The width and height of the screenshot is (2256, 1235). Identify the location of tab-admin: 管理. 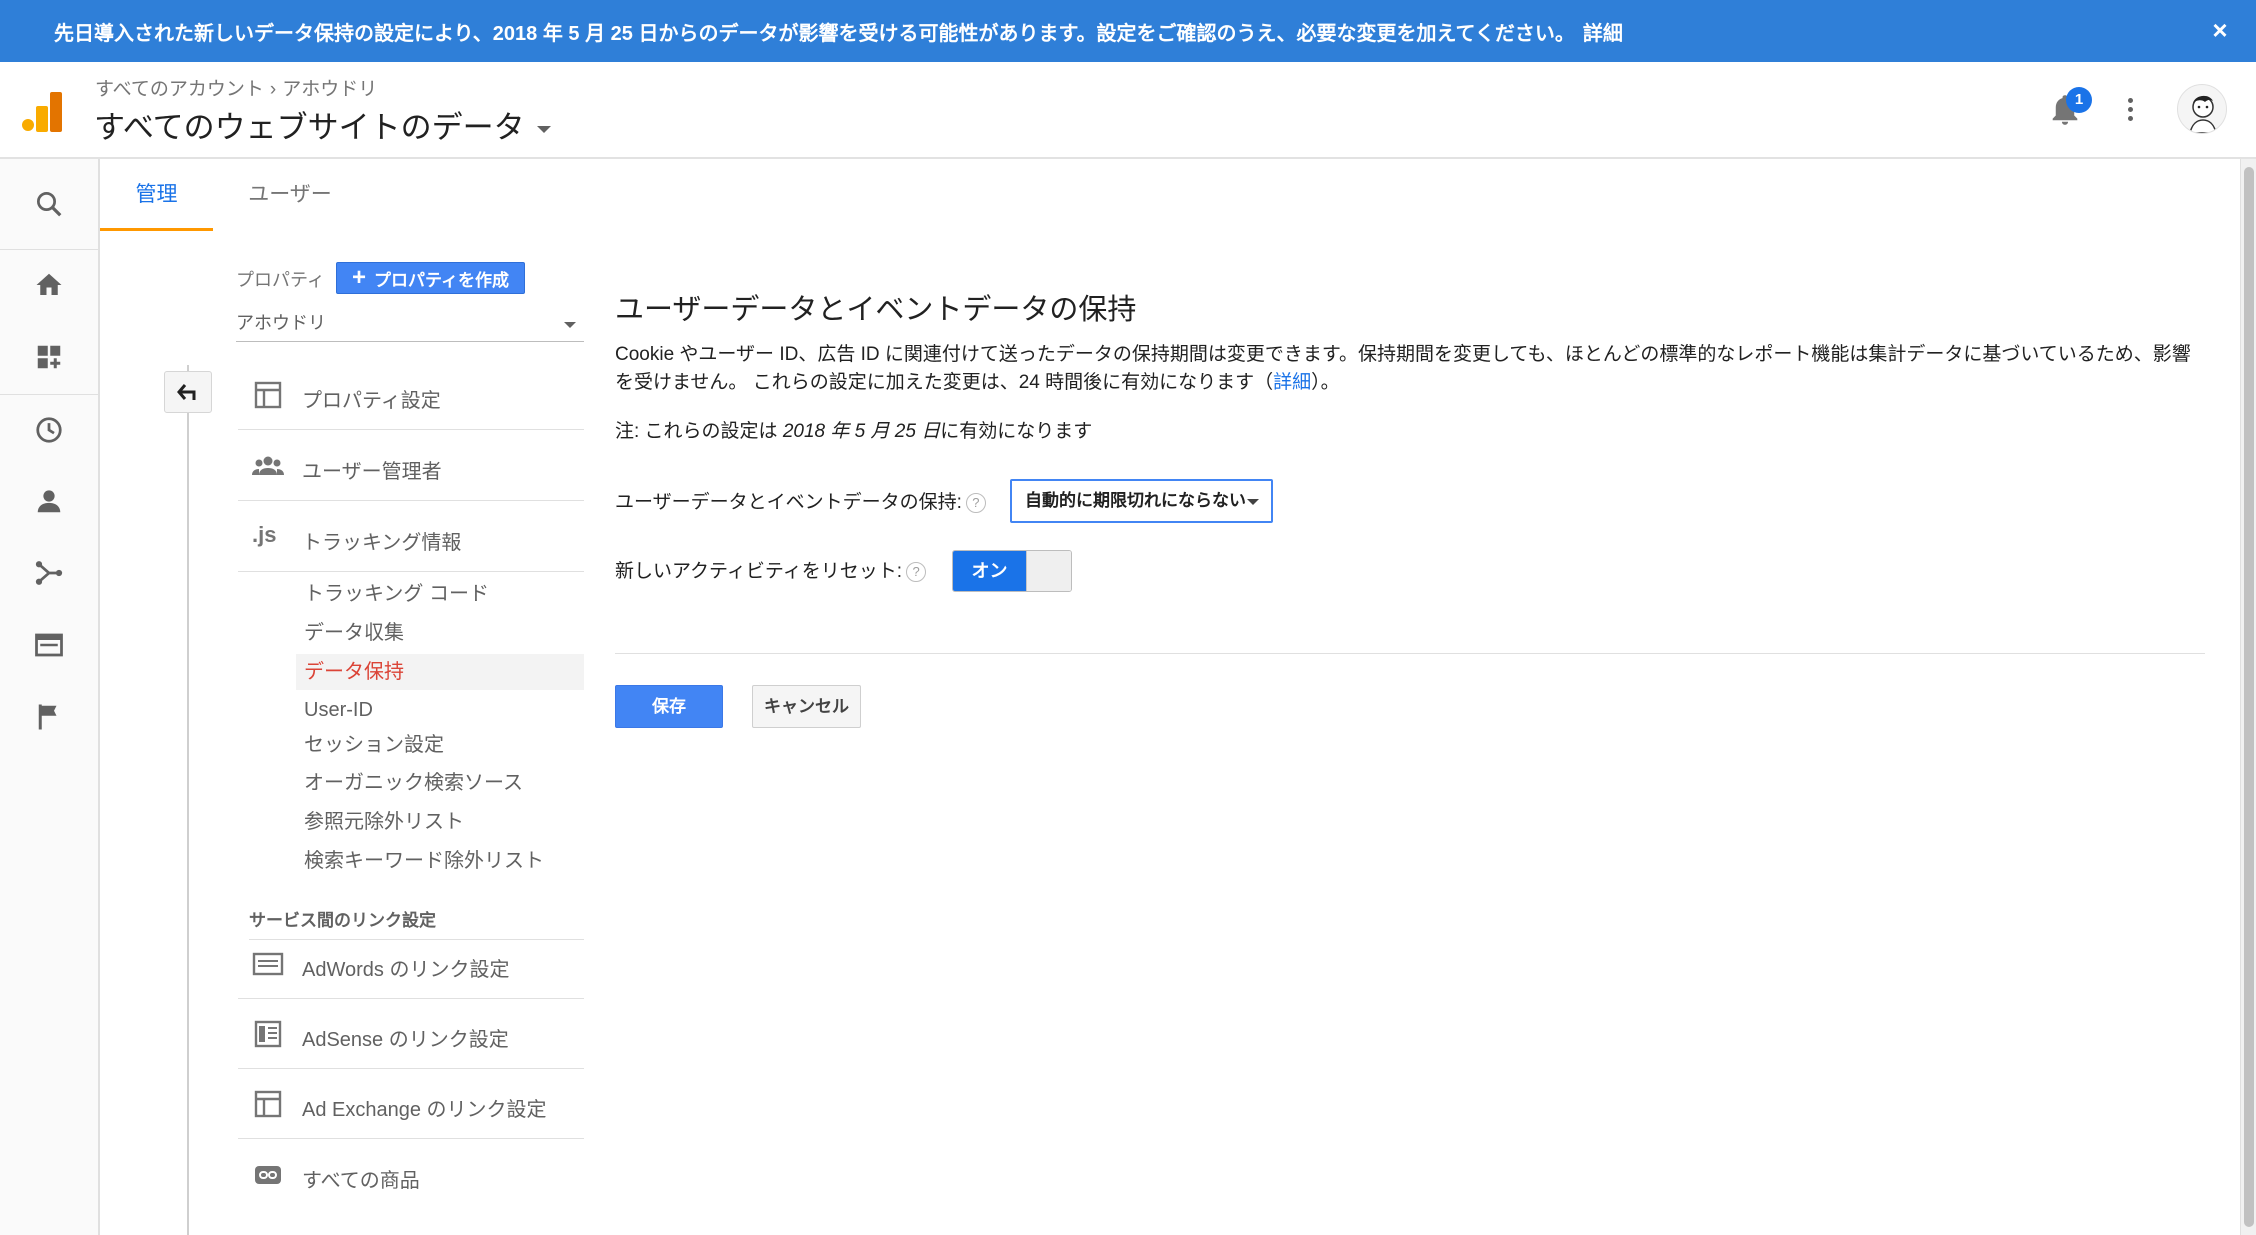
(156, 195).